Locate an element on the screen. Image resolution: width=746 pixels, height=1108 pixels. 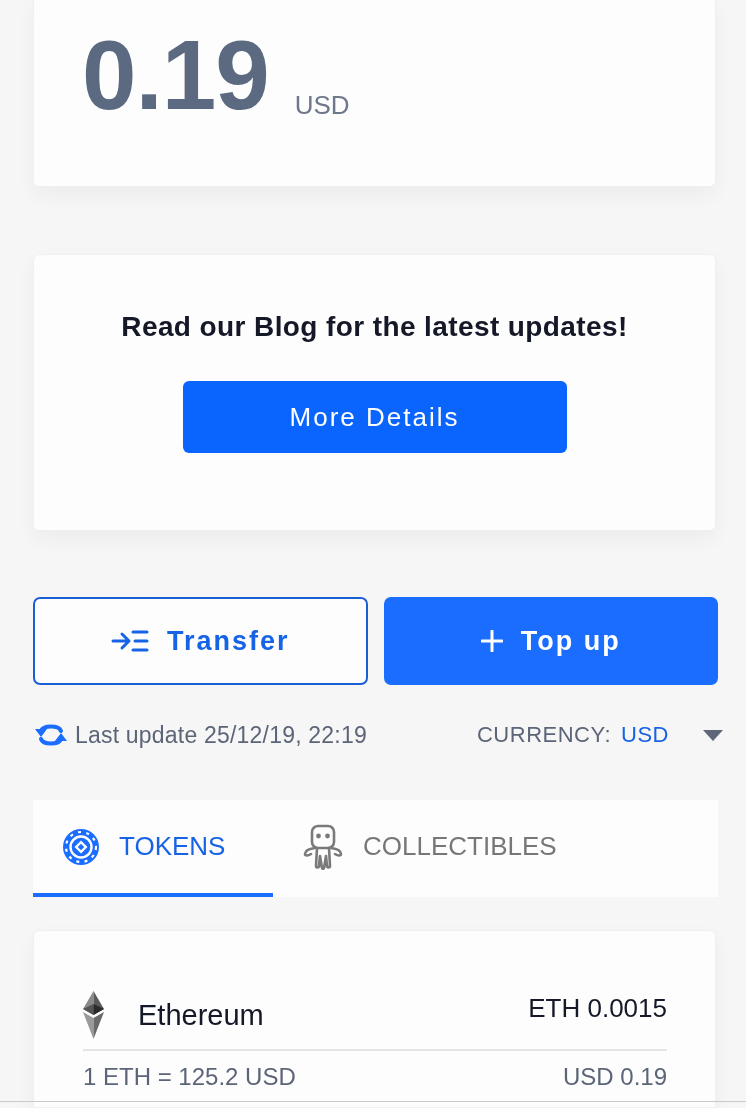
currency-value: USD is located at coordinates (645, 735).